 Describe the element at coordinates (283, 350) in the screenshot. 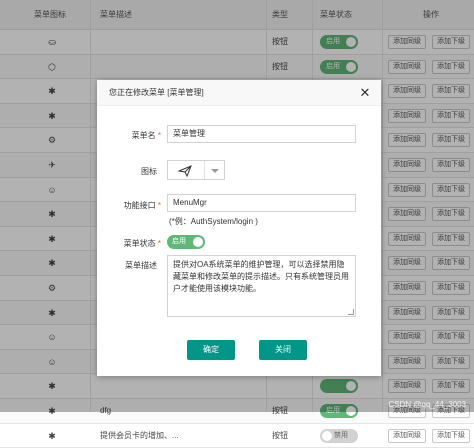

I see `close-button: 关闭` at that location.